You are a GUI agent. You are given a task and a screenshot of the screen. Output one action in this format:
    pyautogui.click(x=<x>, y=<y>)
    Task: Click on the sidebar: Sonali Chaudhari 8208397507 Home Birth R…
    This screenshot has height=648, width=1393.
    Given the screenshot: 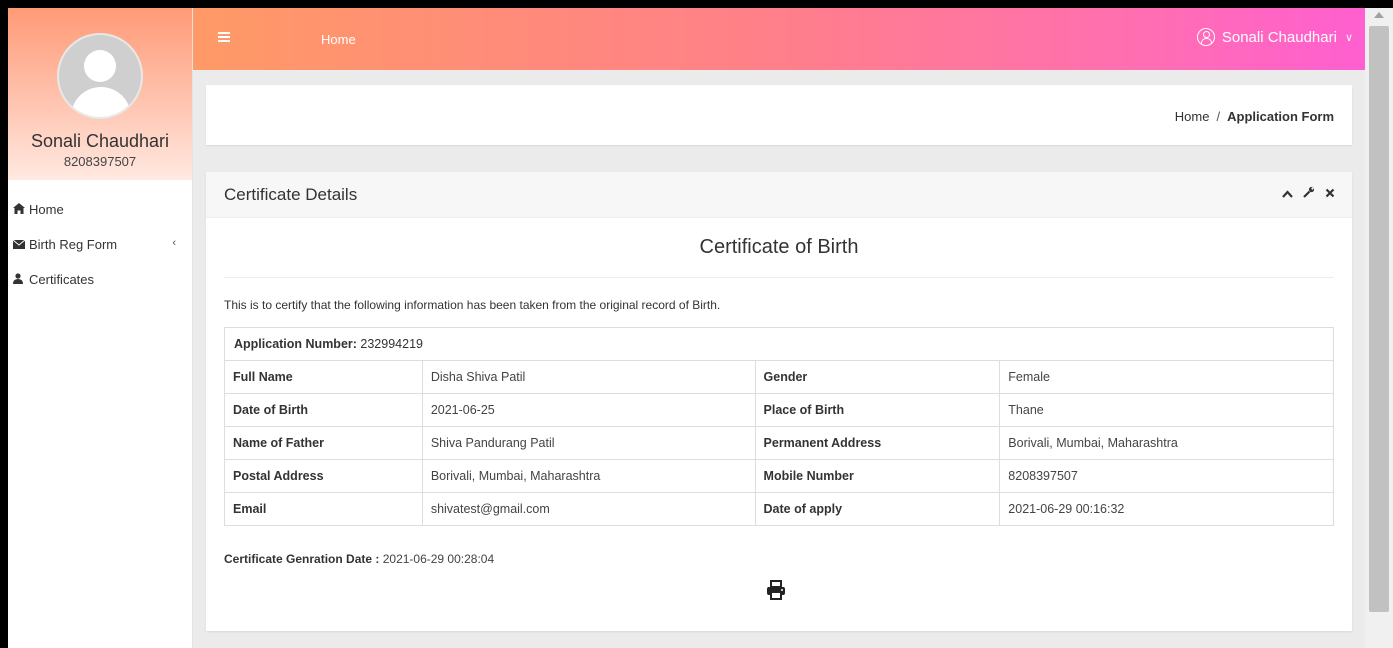 What is the action you would take?
    pyautogui.click(x=100, y=328)
    